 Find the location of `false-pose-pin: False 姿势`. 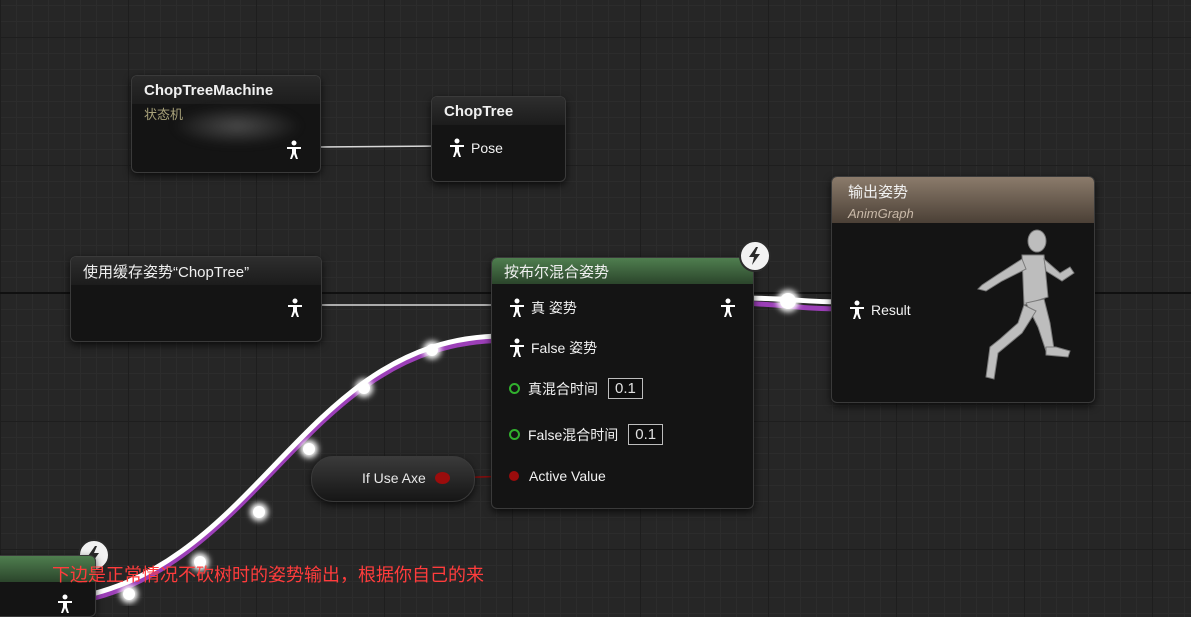

false-pose-pin: False 姿势 is located at coordinates (553, 348).